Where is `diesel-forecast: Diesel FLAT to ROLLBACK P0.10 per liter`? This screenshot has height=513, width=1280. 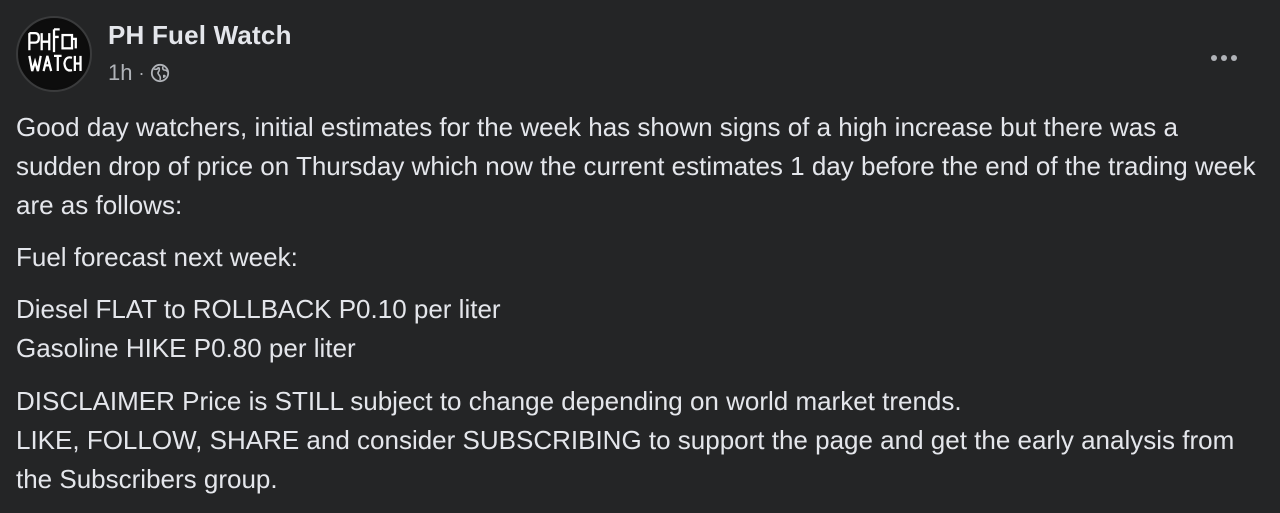 diesel-forecast: Diesel FLAT to ROLLBACK P0.10 per liter is located at coordinates (258, 309).